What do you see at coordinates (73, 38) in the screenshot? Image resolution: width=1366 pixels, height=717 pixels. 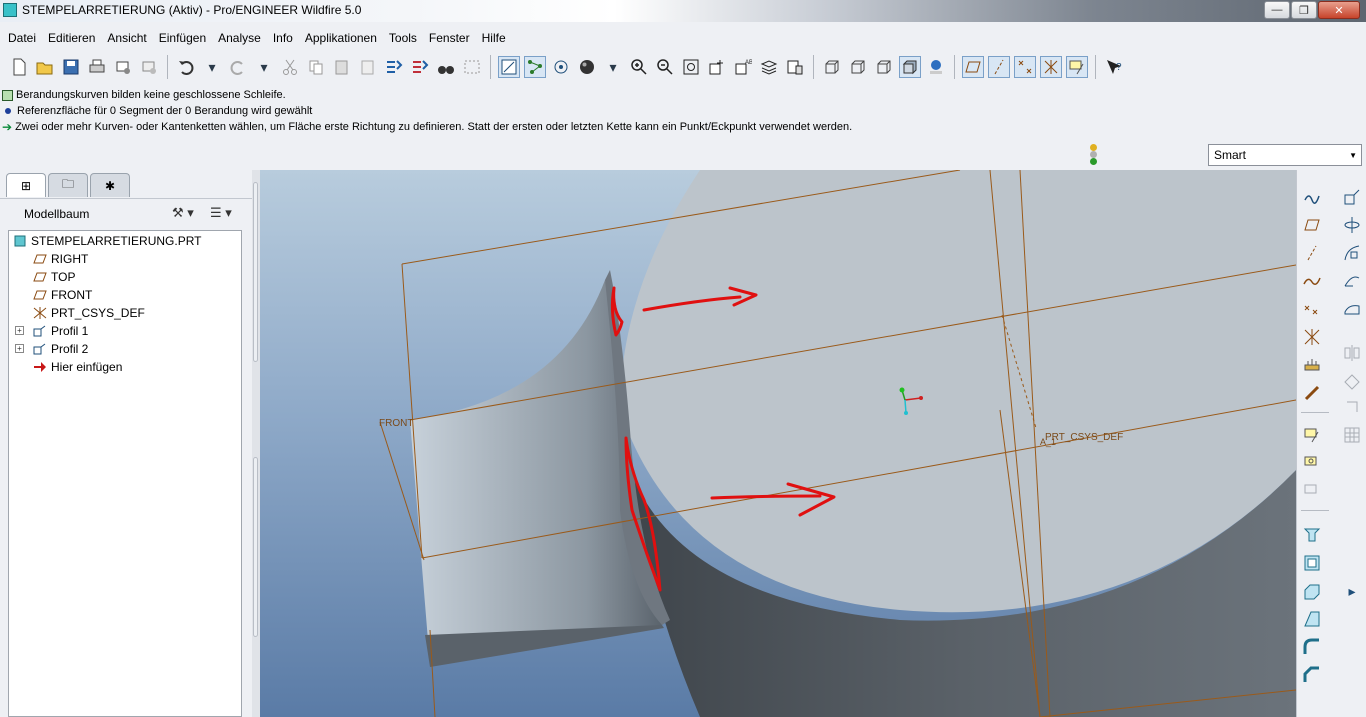 I see `menu-editieren: Editieren` at bounding box center [73, 38].